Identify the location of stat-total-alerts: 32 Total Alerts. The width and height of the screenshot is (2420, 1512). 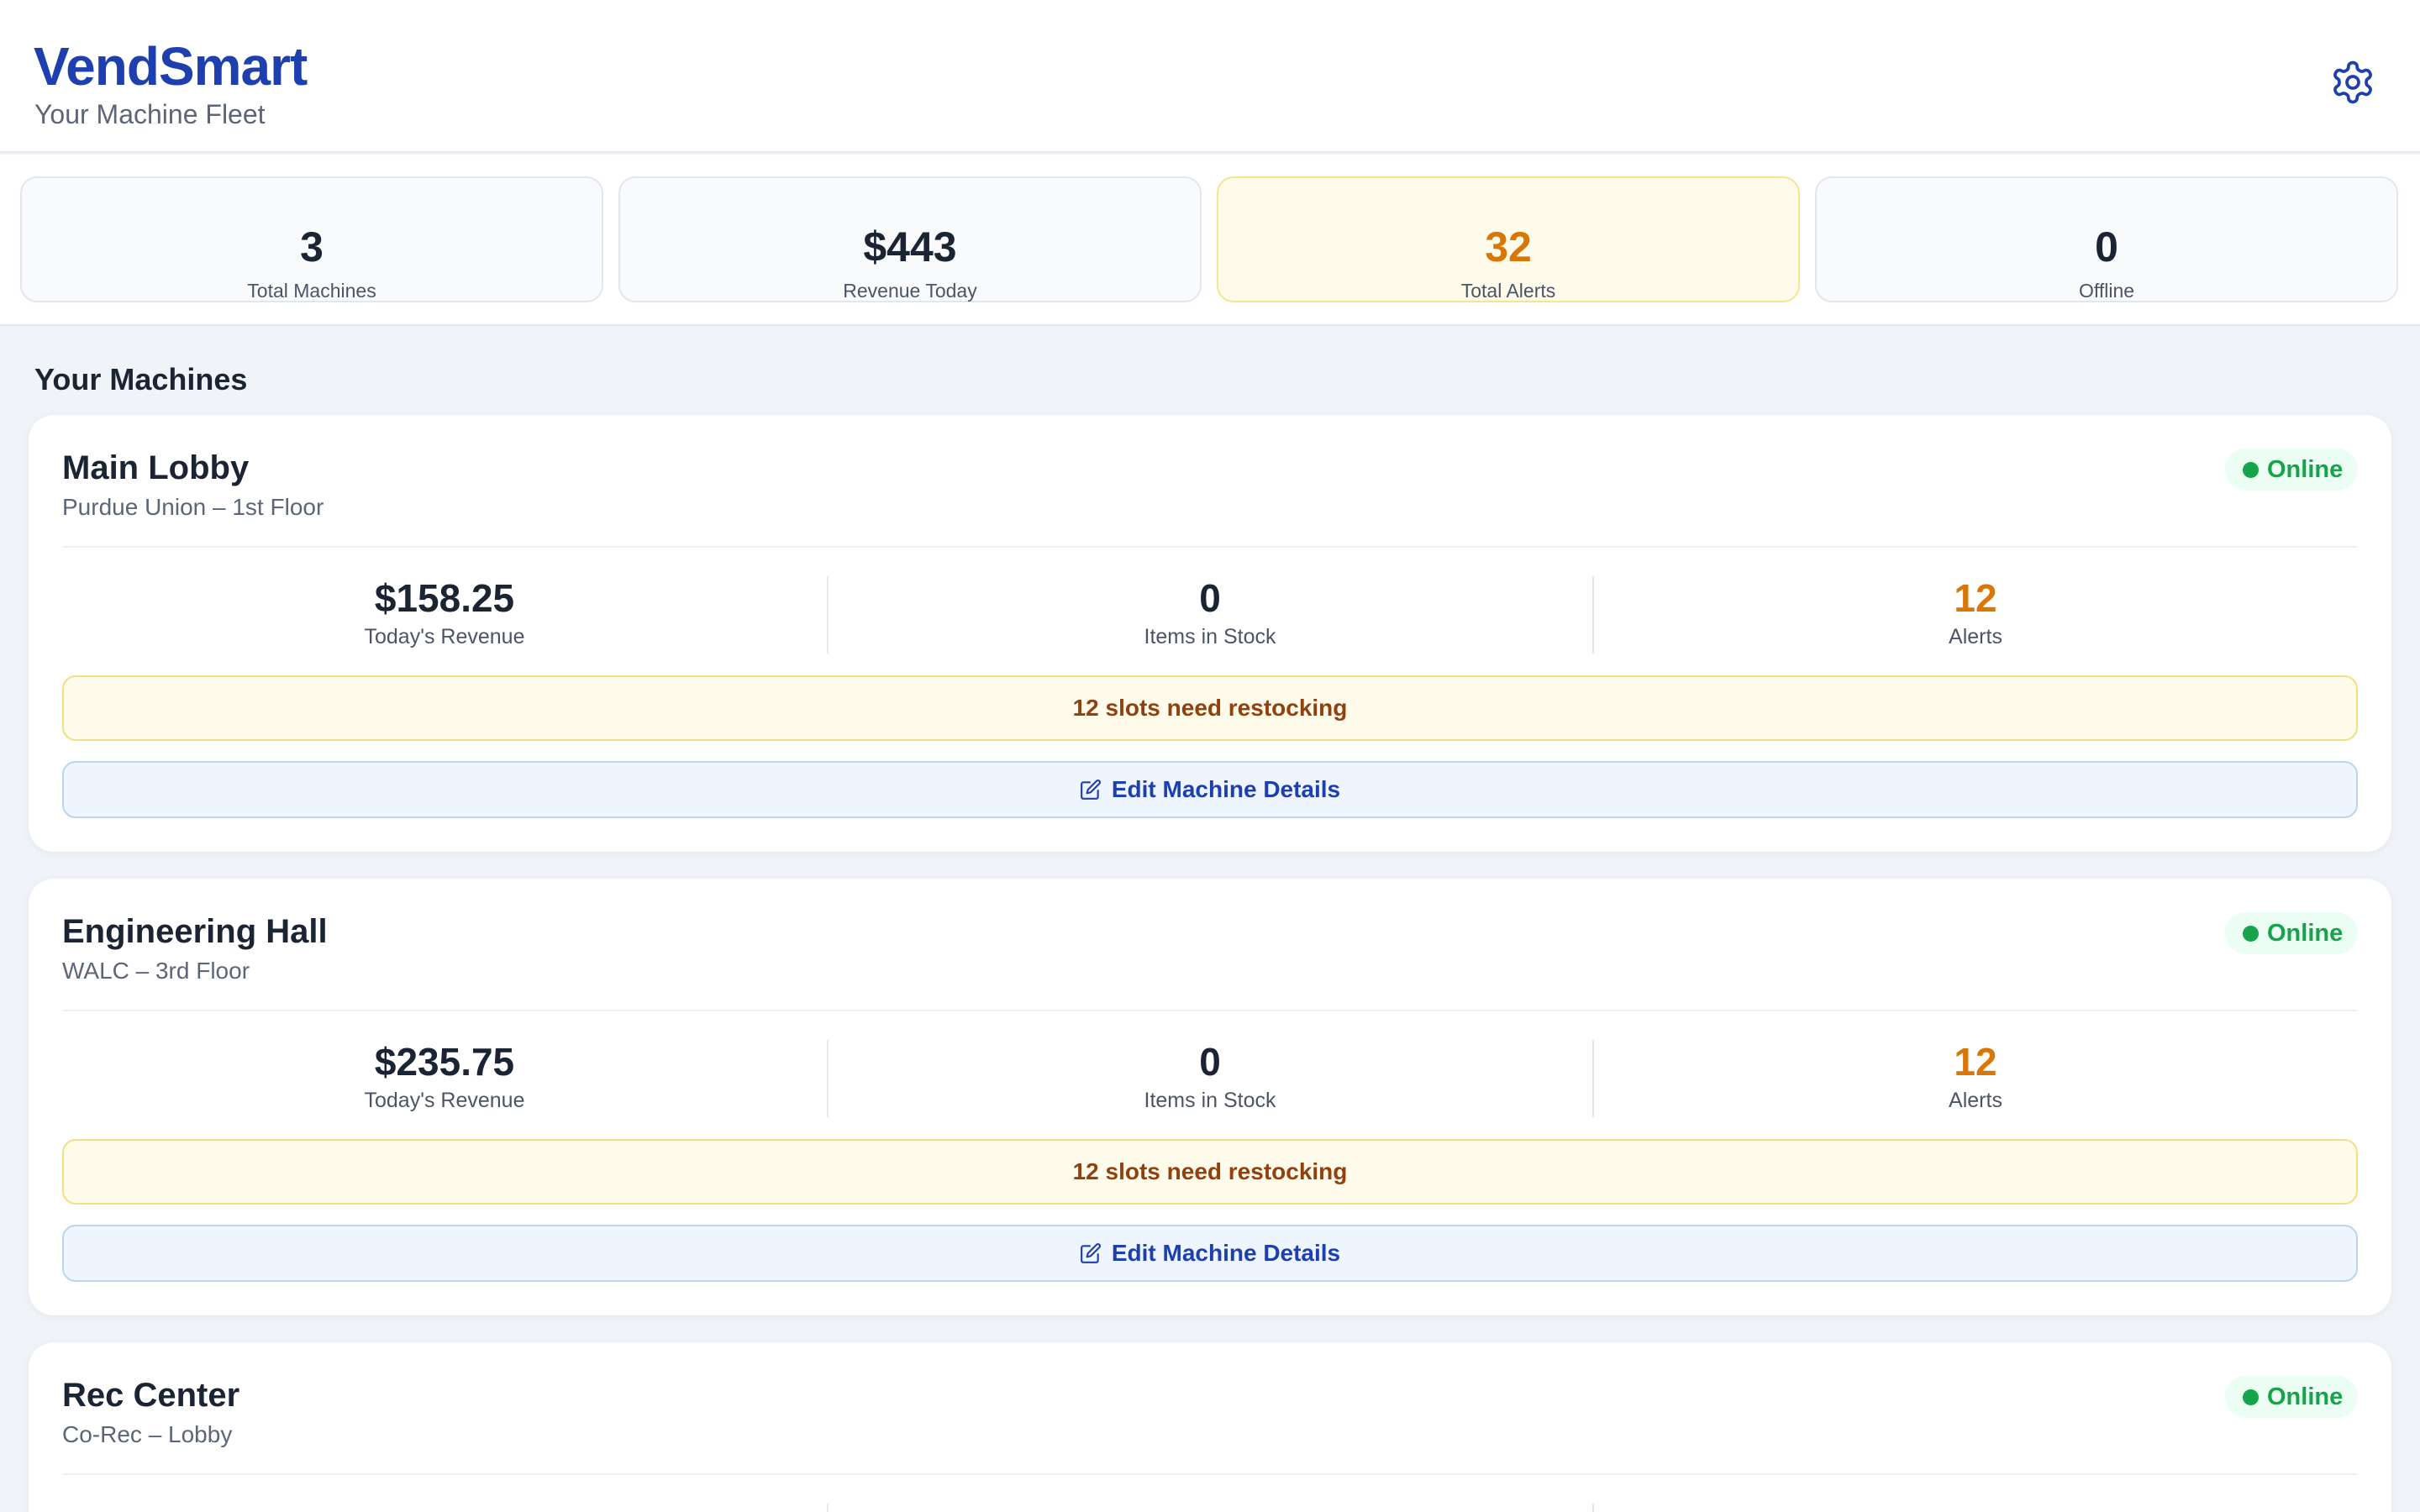
(1508, 239).